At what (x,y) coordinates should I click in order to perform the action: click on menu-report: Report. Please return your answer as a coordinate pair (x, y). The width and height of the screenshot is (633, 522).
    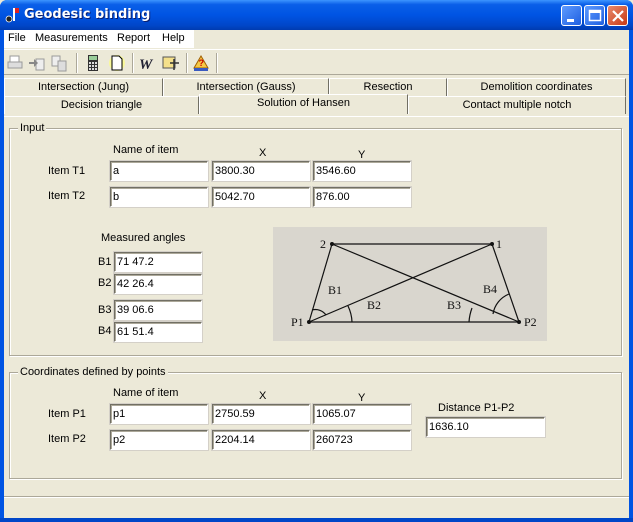
    Looking at the image, I should click on (133, 38).